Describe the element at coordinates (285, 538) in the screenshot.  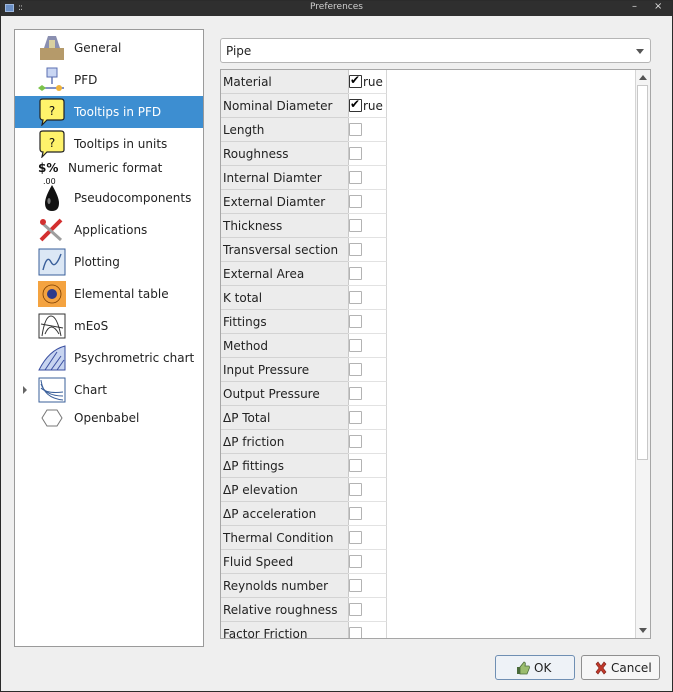
I see `row-header: Thermal Condition` at that location.